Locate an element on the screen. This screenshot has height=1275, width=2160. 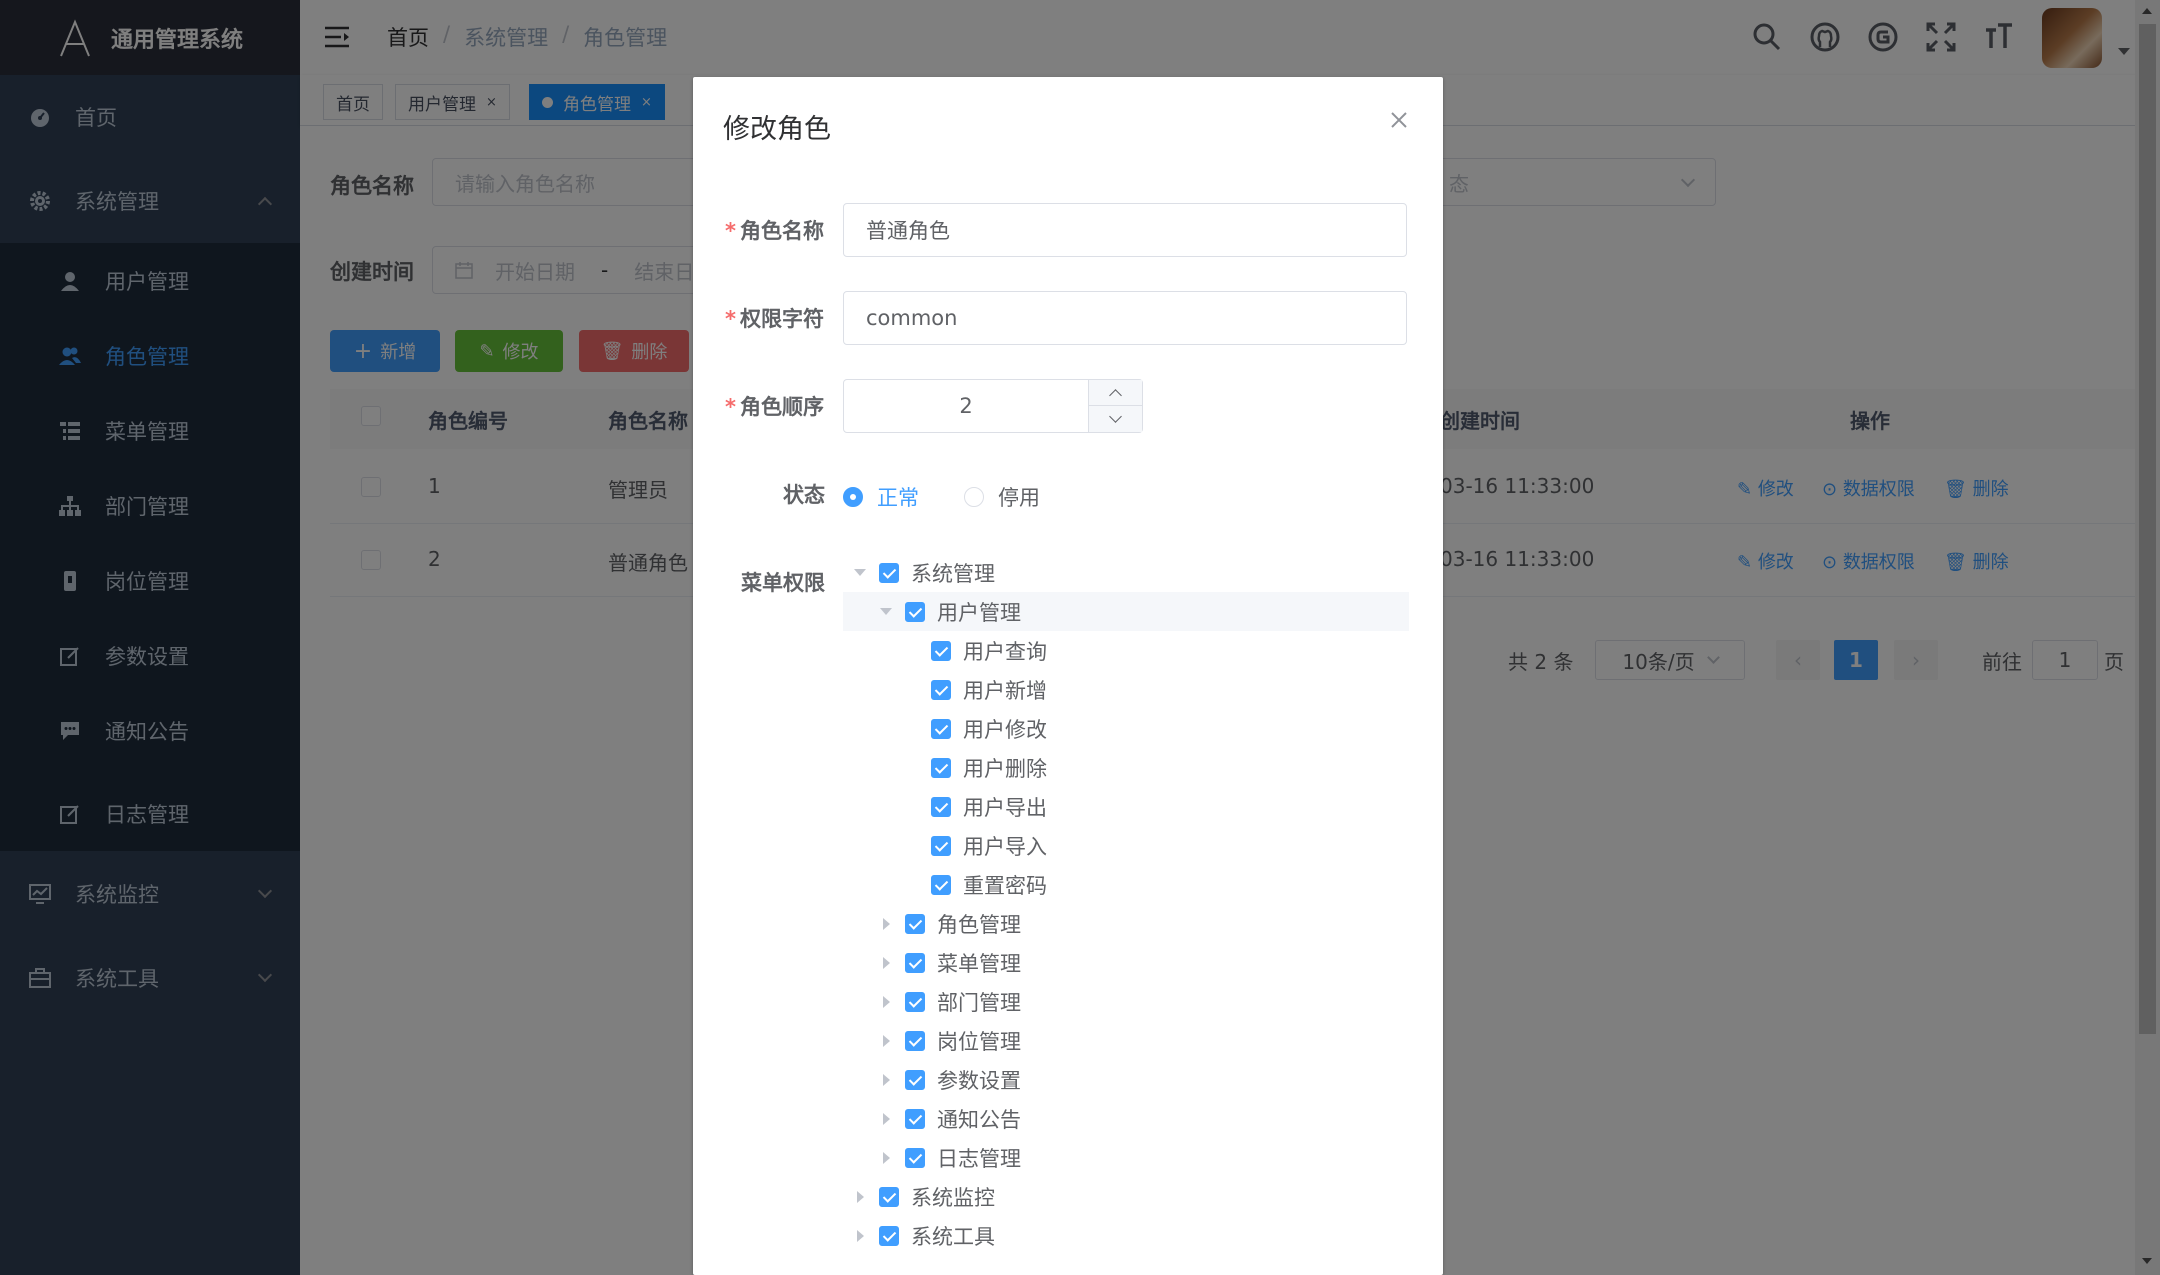
tree-label: 用户删除 is located at coordinates (1005, 768).